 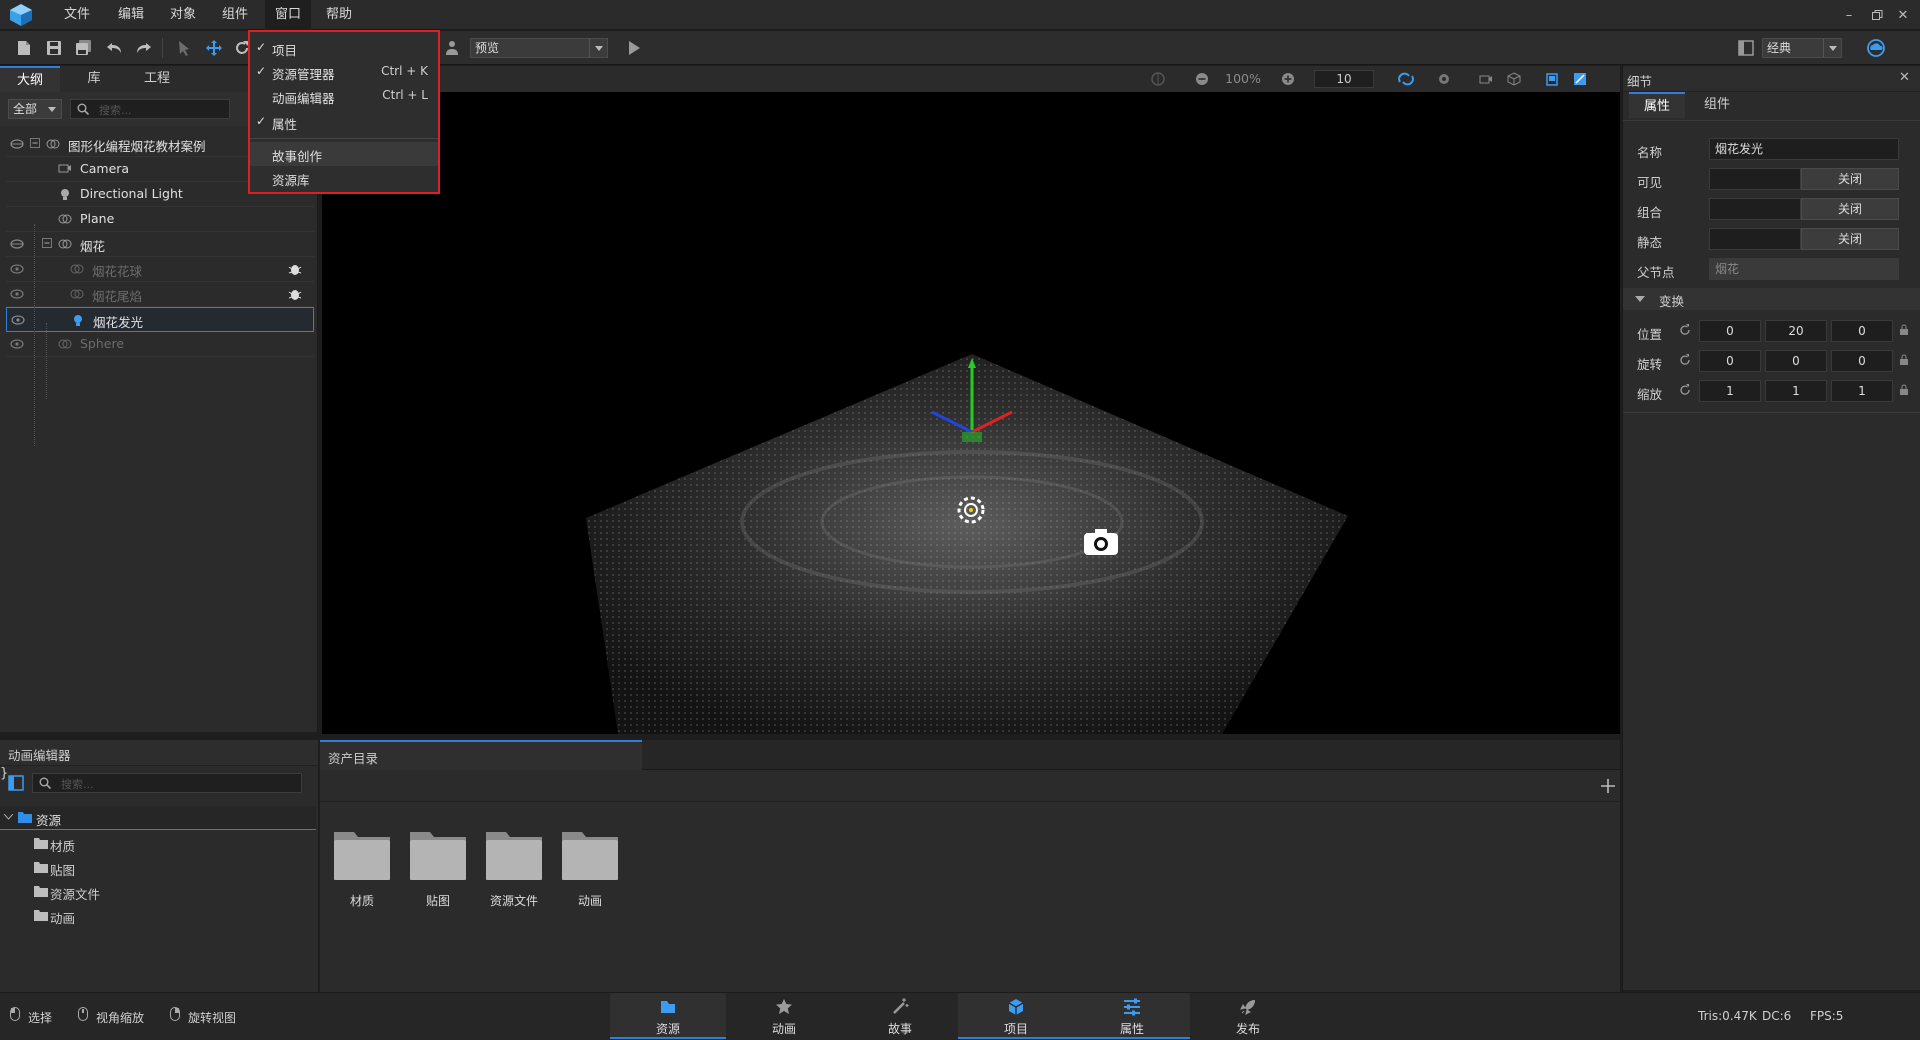 What do you see at coordinates (1755, 179) in the screenshot?
I see `visible-track` at bounding box center [1755, 179].